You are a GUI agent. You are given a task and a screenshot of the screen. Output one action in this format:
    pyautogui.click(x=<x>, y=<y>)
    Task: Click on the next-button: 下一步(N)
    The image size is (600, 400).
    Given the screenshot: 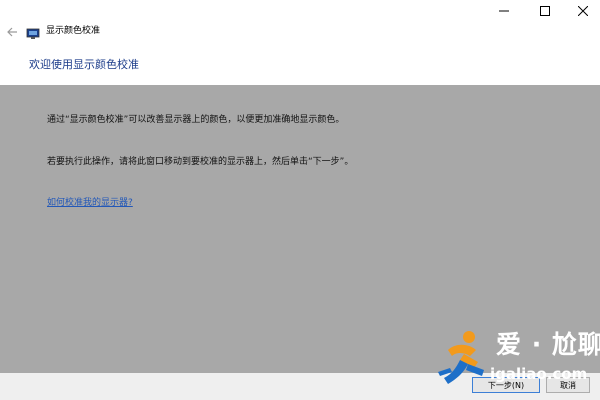 What is the action you would take?
    pyautogui.click(x=506, y=385)
    